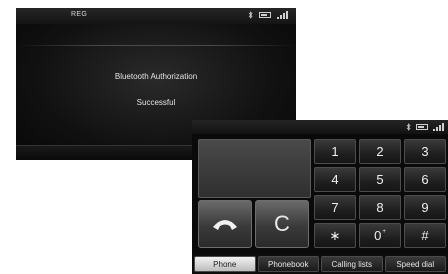  I want to click on key-hash: #, so click(425, 235).